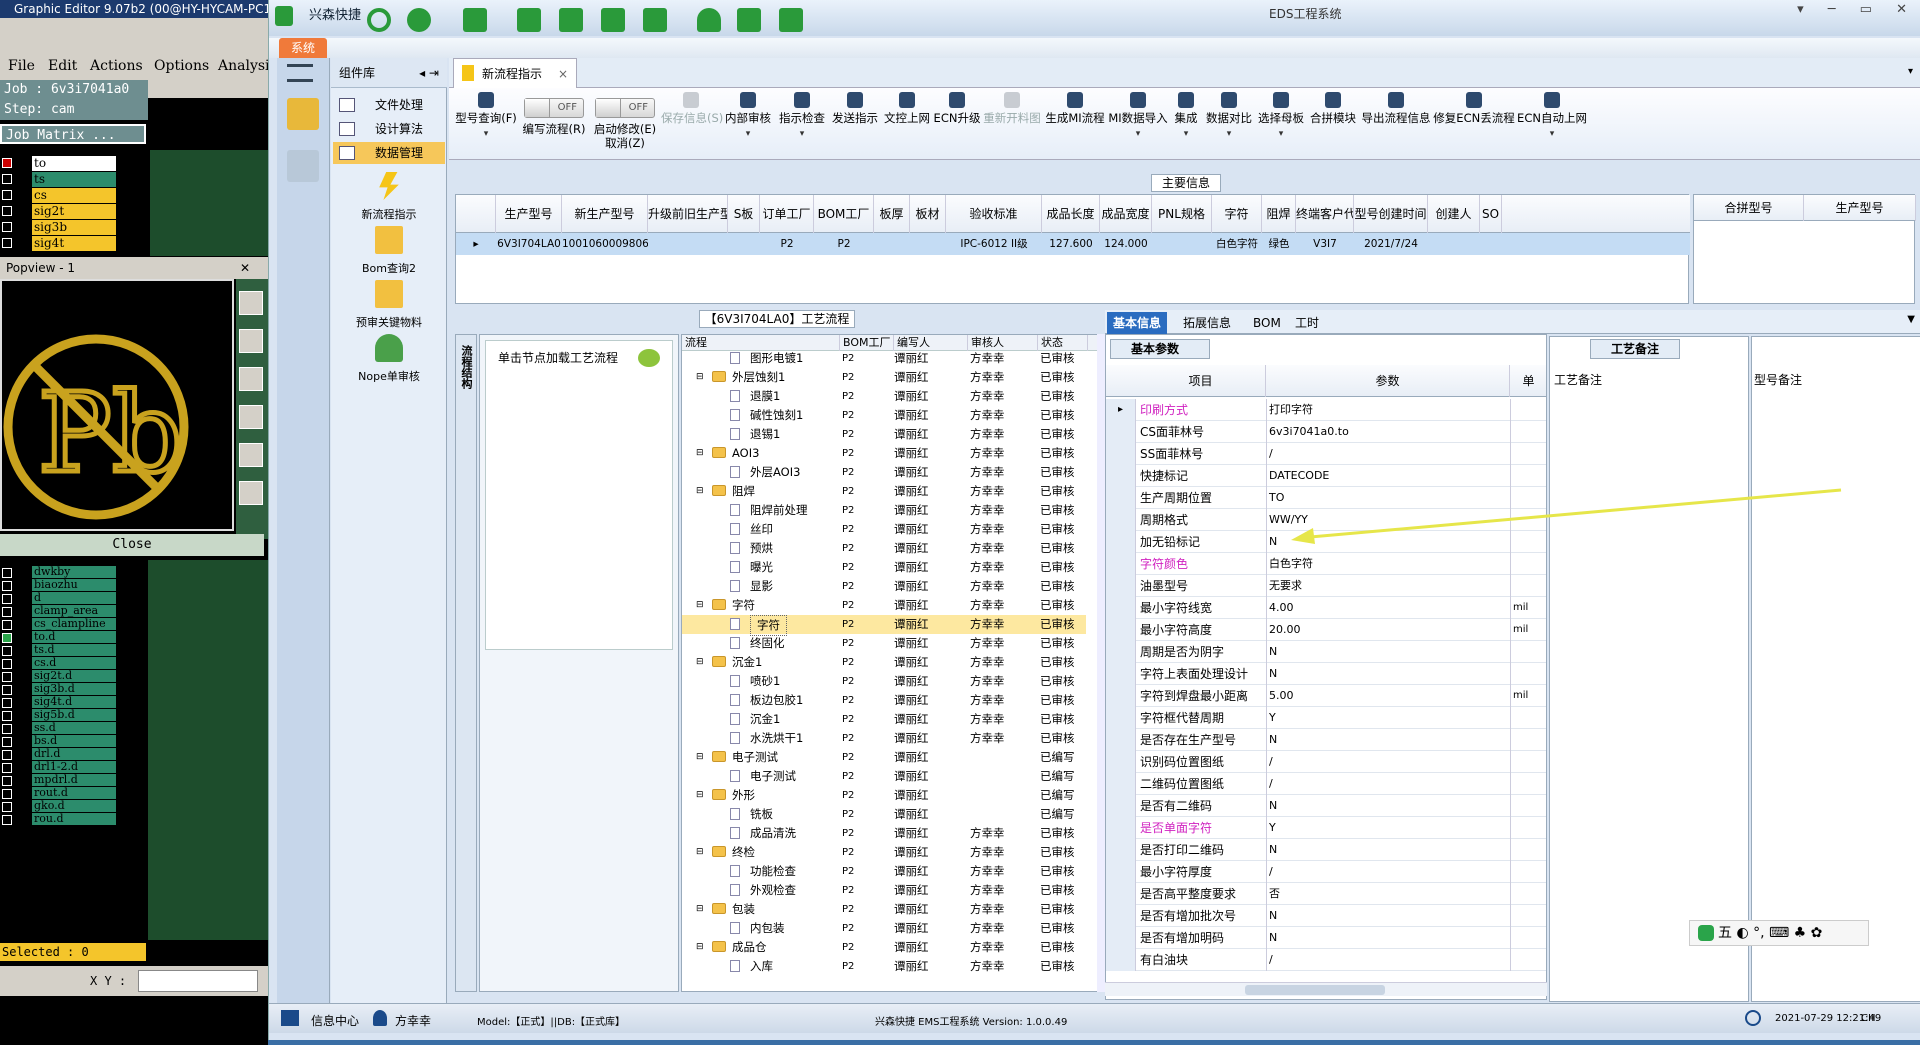 The height and width of the screenshot is (1045, 1920). What do you see at coordinates (1326, 828) in the screenshot?
I see `param-row: 是否单面字符 Y` at bounding box center [1326, 828].